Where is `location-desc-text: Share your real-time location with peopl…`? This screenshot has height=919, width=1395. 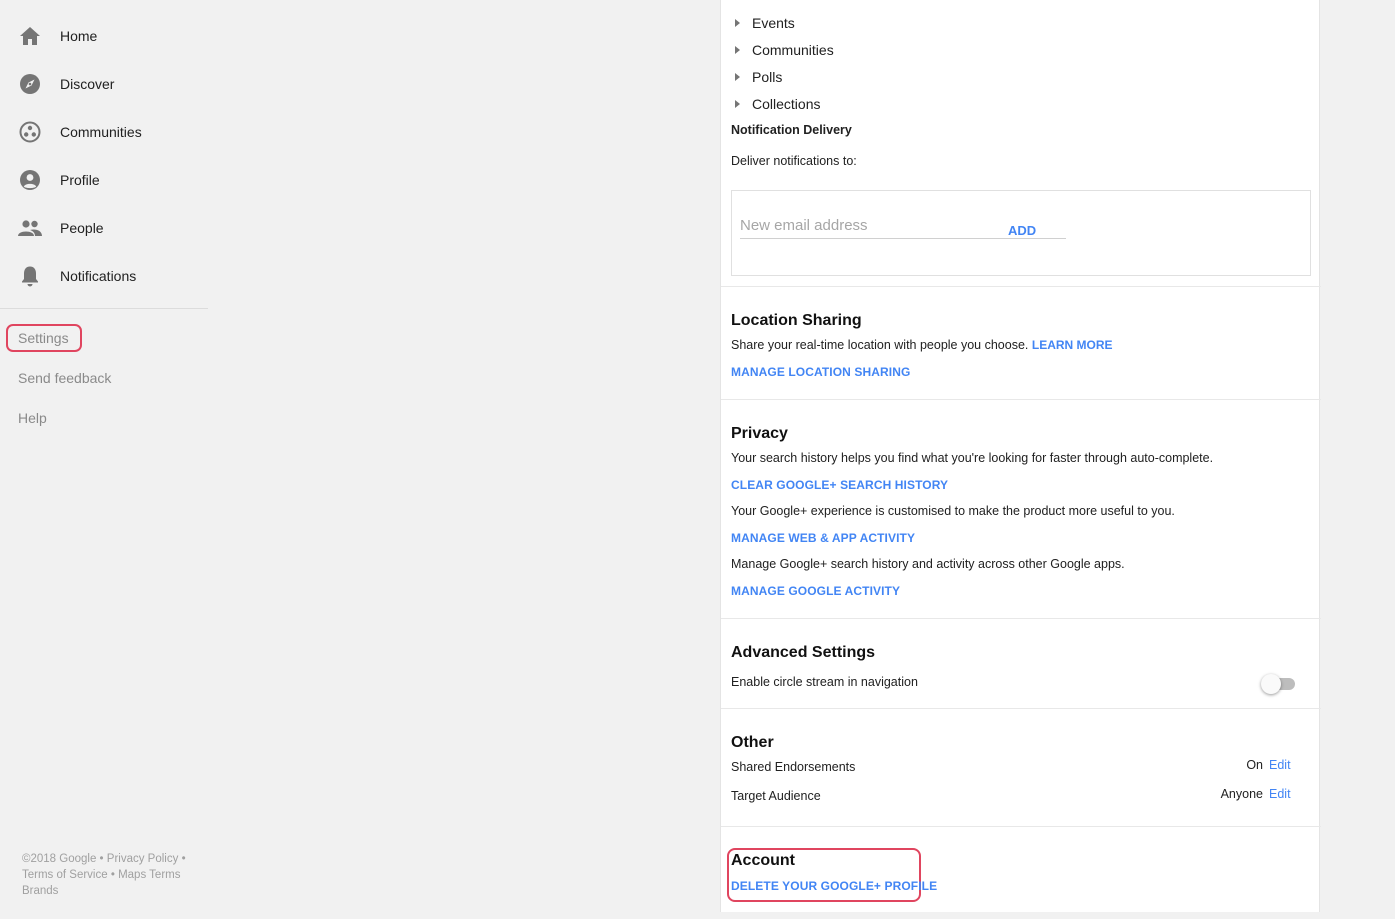
location-desc-text: Share your real-time location with peopl… is located at coordinates (880, 345).